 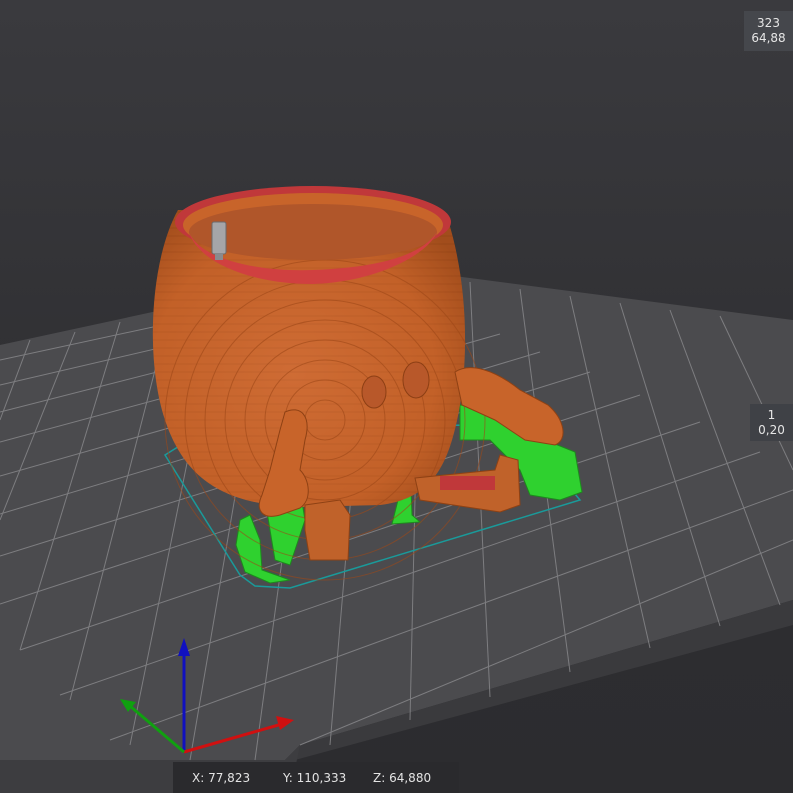 I want to click on bottom-layer-number: 1, so click(x=771, y=415).